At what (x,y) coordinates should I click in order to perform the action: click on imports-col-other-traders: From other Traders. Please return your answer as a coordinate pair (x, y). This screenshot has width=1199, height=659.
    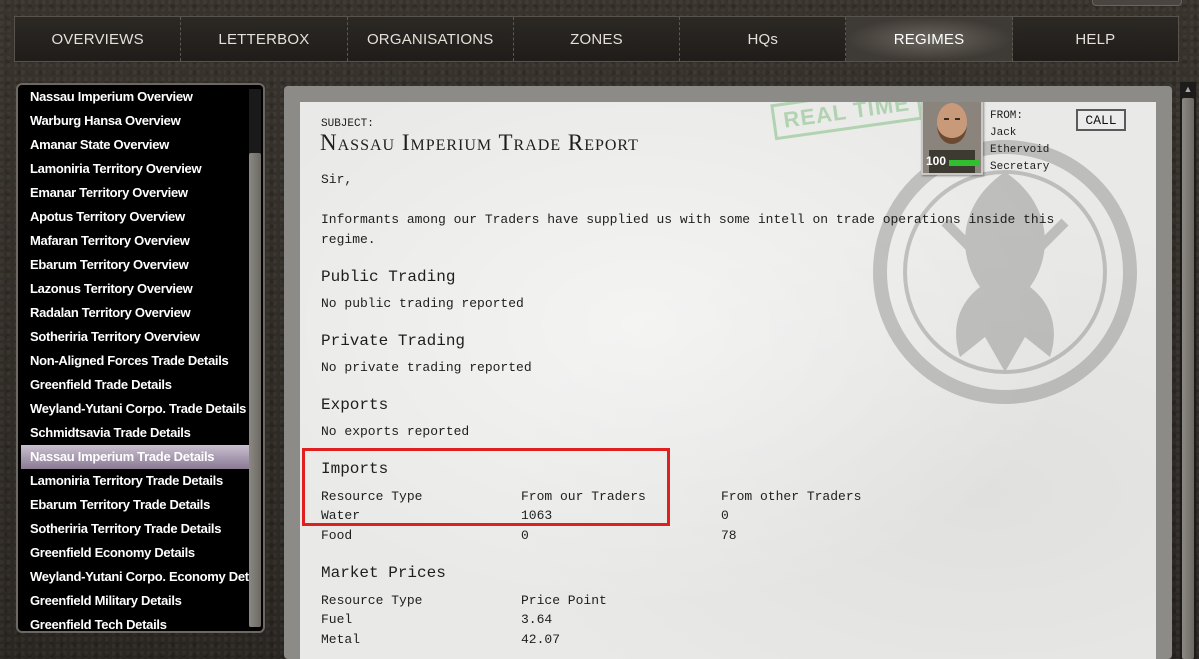
    Looking at the image, I should click on (791, 496).